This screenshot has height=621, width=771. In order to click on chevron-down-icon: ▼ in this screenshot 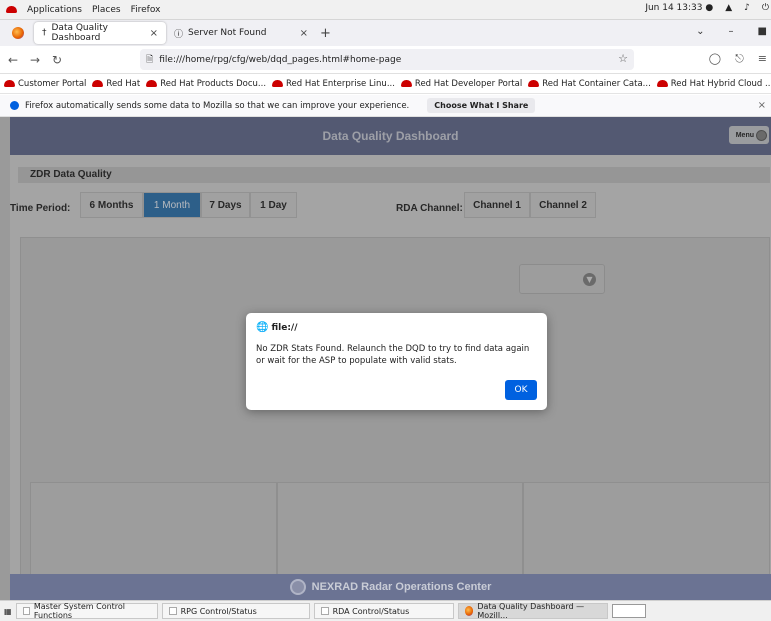, I will do `click(589, 279)`.